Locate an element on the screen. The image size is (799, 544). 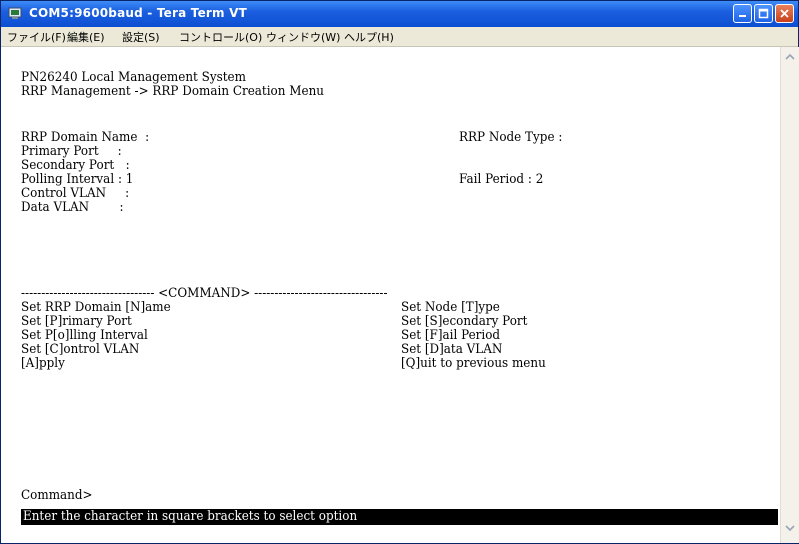
maximize-button is located at coordinates (763, 13).